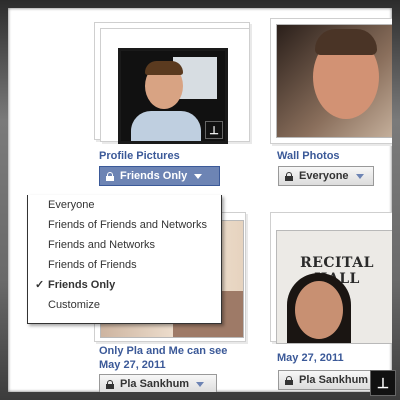 The image size is (400, 400). What do you see at coordinates (124, 285) in the screenshot?
I see `menu-item-friends-only: ✓ Friends Only` at bounding box center [124, 285].